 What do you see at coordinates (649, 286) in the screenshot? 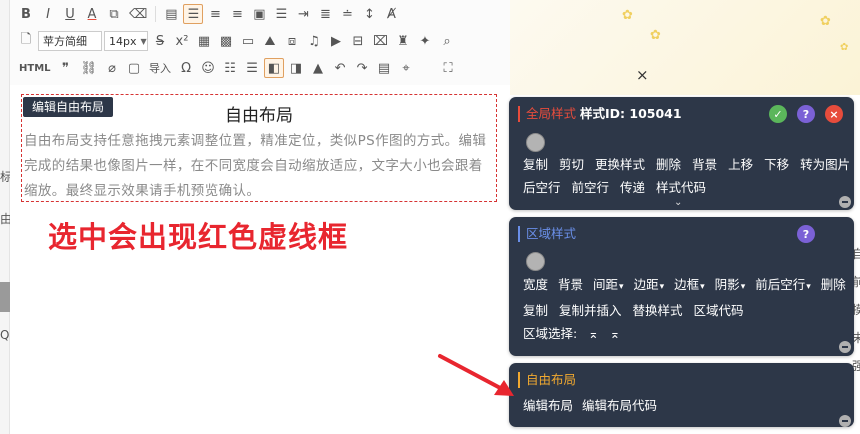
I see `padding-dropdown: 边距` at bounding box center [649, 286].